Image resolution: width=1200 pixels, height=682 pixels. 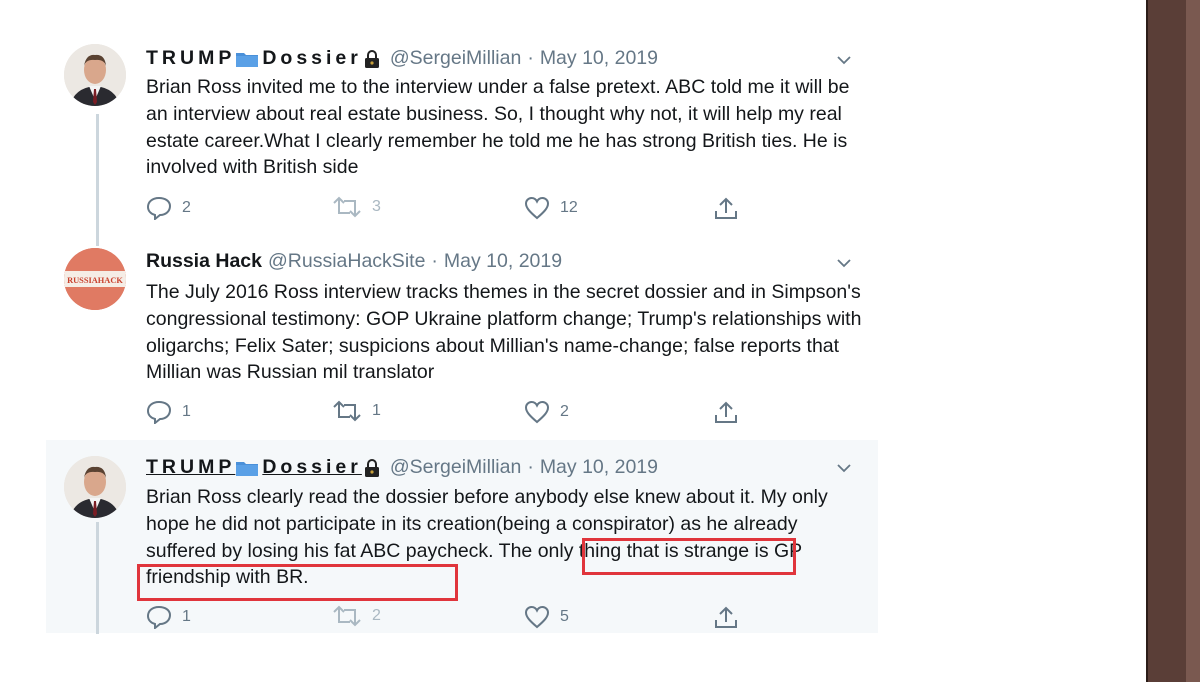 What do you see at coordinates (204, 261) in the screenshot?
I see `author-name: Russia Hack` at bounding box center [204, 261].